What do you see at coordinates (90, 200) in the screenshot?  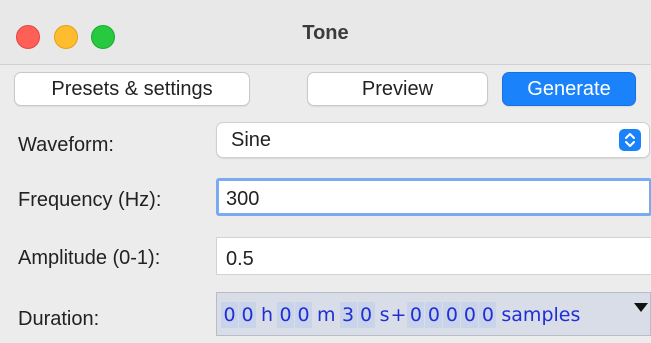 I see `frequency-label: Frequency (Hz):` at bounding box center [90, 200].